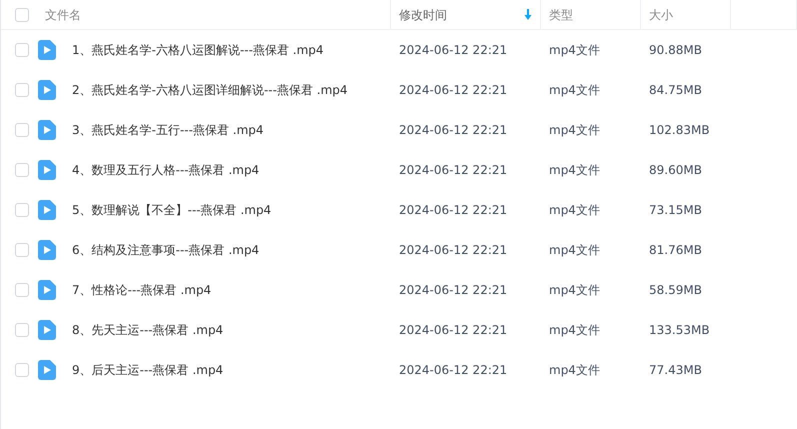 The image size is (797, 429). Describe the element at coordinates (206, 90) in the screenshot. I see `file-name: 2、燕氏姓名学-六格八运图详细解说---燕保君 .mp4` at that location.